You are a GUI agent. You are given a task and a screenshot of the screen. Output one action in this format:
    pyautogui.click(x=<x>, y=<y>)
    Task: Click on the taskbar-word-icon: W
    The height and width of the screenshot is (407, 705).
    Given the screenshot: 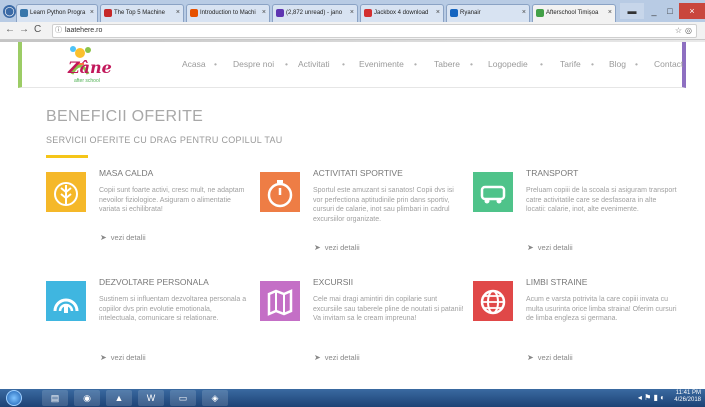 What is the action you would take?
    pyautogui.click(x=151, y=398)
    